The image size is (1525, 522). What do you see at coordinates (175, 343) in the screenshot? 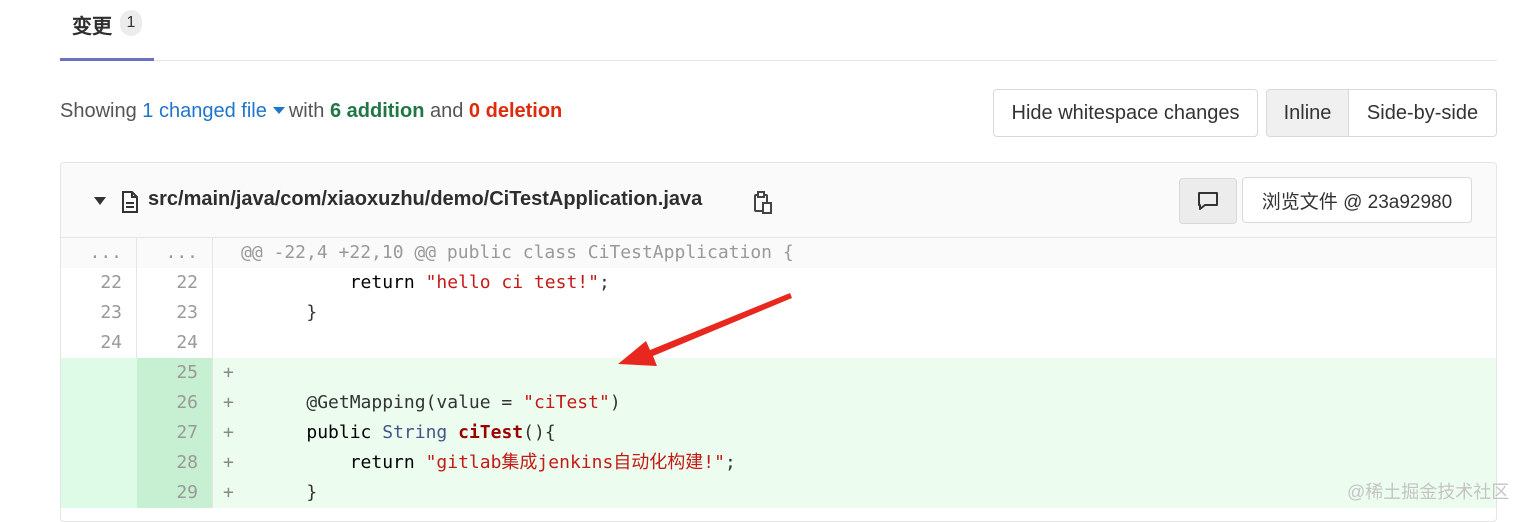
I see `new-line-number: 24` at bounding box center [175, 343].